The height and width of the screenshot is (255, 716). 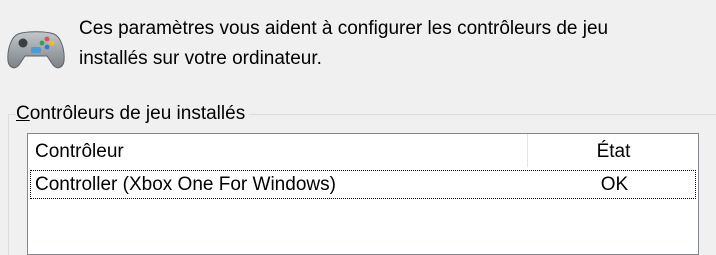 I want to click on gamepad-icon, so click(x=36, y=50).